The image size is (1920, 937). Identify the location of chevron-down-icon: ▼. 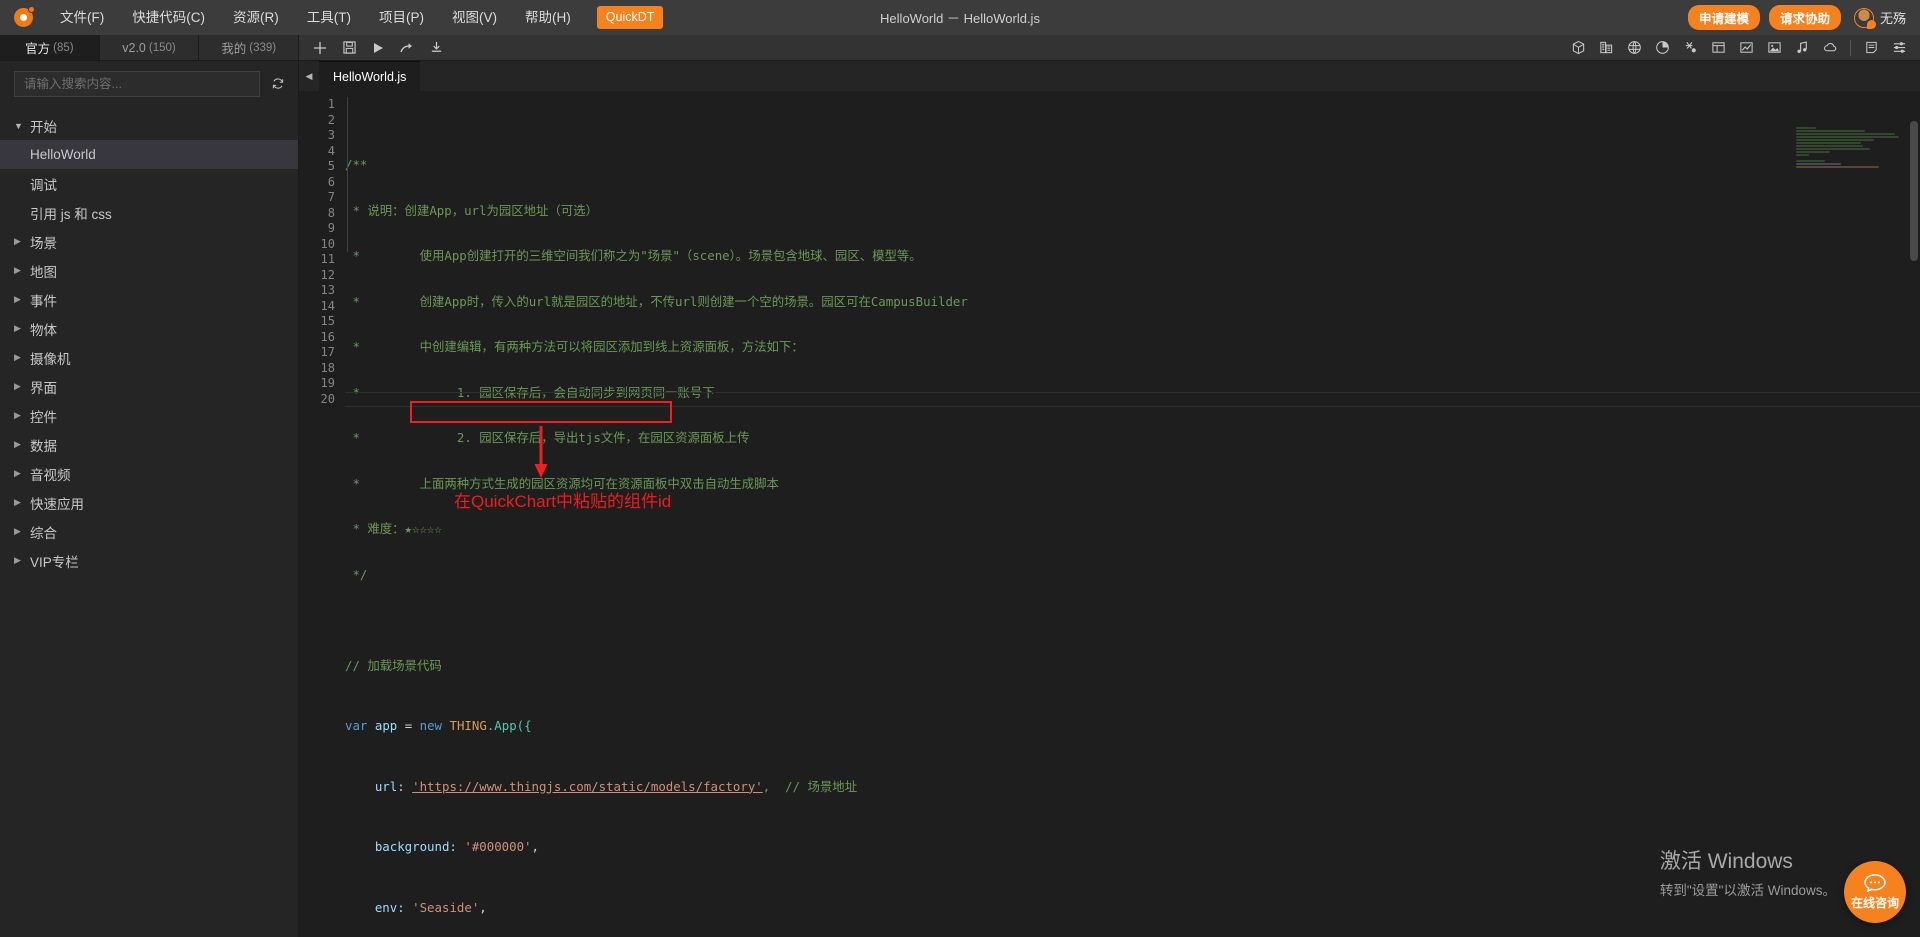
(22, 126).